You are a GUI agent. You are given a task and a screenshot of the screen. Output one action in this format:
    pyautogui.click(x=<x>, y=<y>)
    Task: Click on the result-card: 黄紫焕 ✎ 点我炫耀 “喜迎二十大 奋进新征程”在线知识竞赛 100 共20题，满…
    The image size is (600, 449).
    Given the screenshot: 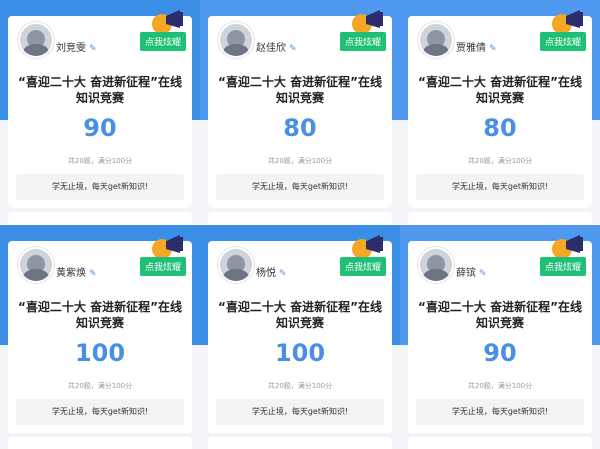 What is the action you would take?
    pyautogui.click(x=100, y=334)
    